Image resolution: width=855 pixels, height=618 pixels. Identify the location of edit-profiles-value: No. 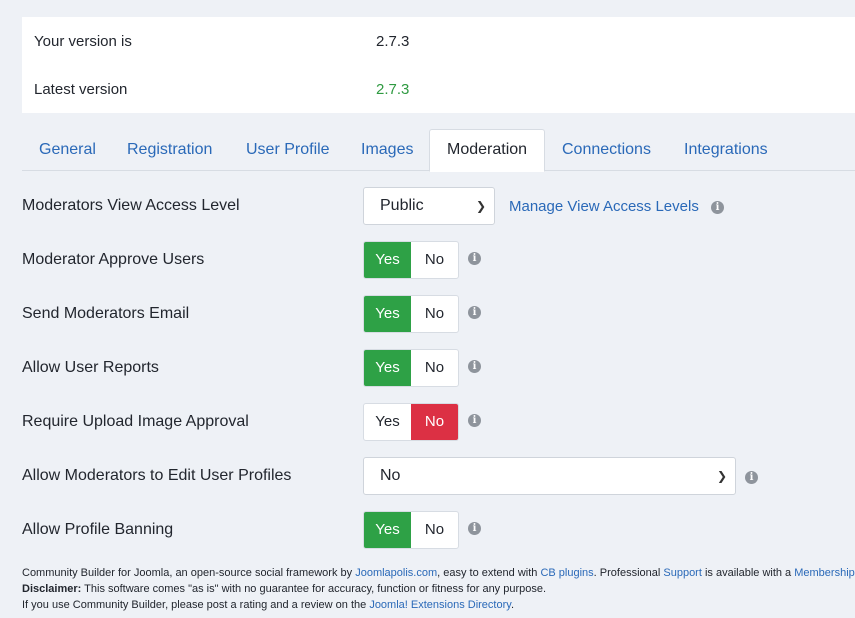
(390, 475).